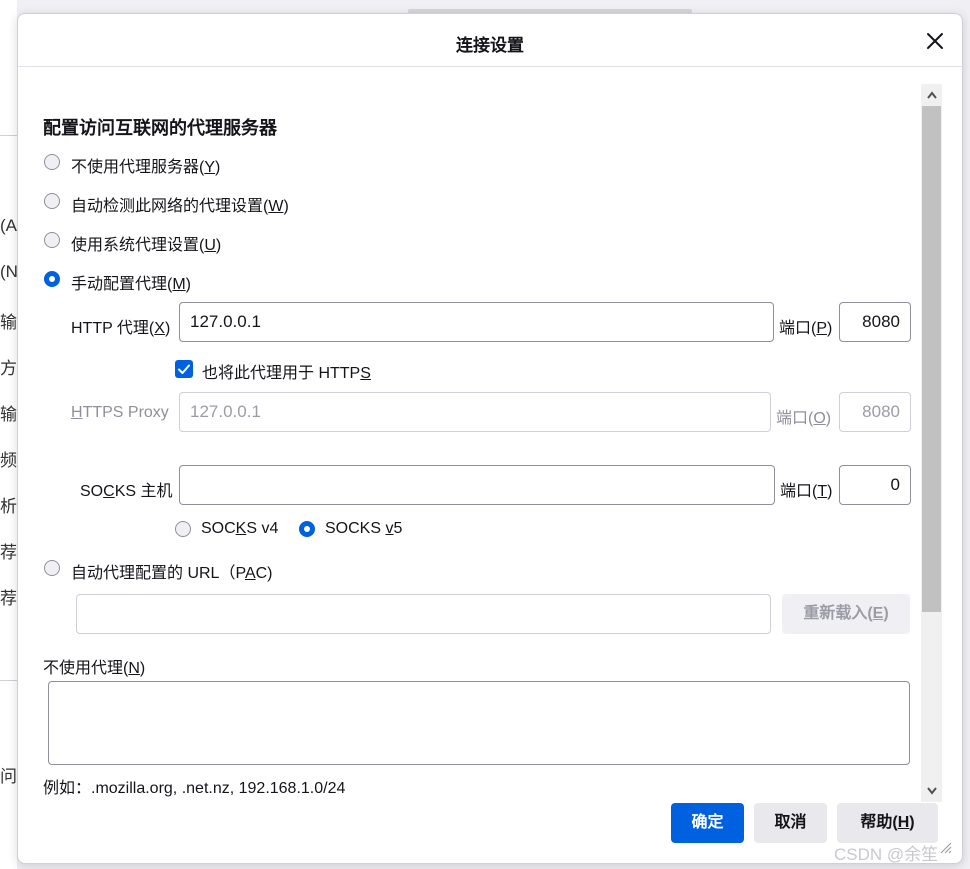 The image size is (970, 869). I want to click on background-text: 频, so click(8, 460).